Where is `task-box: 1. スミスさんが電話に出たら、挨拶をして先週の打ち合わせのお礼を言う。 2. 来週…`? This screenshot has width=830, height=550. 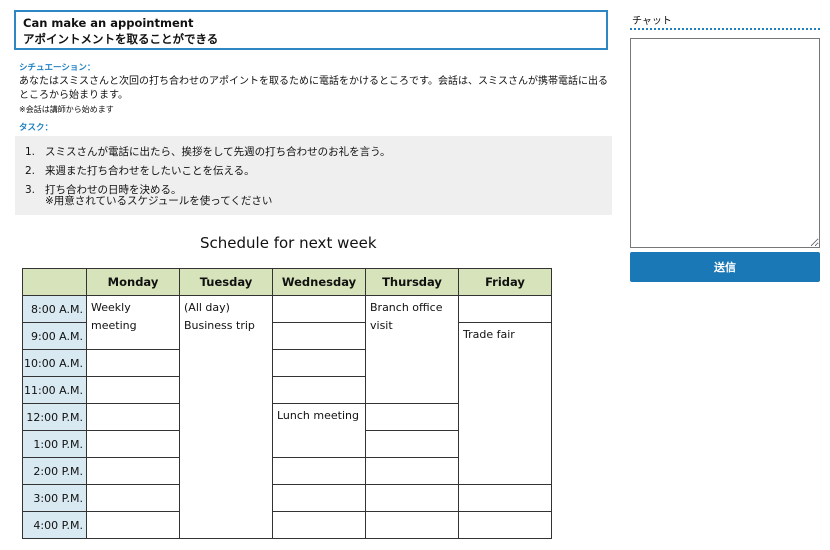 task-box: 1. スミスさんが電話に出たら、挨拶をして先週の打ち合わせのお礼を言う。 2. 来週… is located at coordinates (313, 175).